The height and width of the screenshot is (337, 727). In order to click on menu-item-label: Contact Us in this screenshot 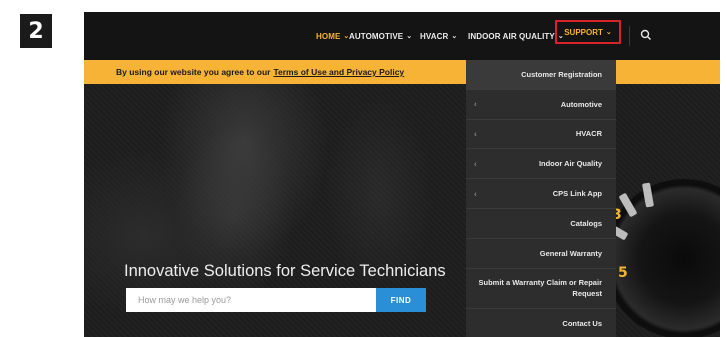, I will do `click(582, 323)`.